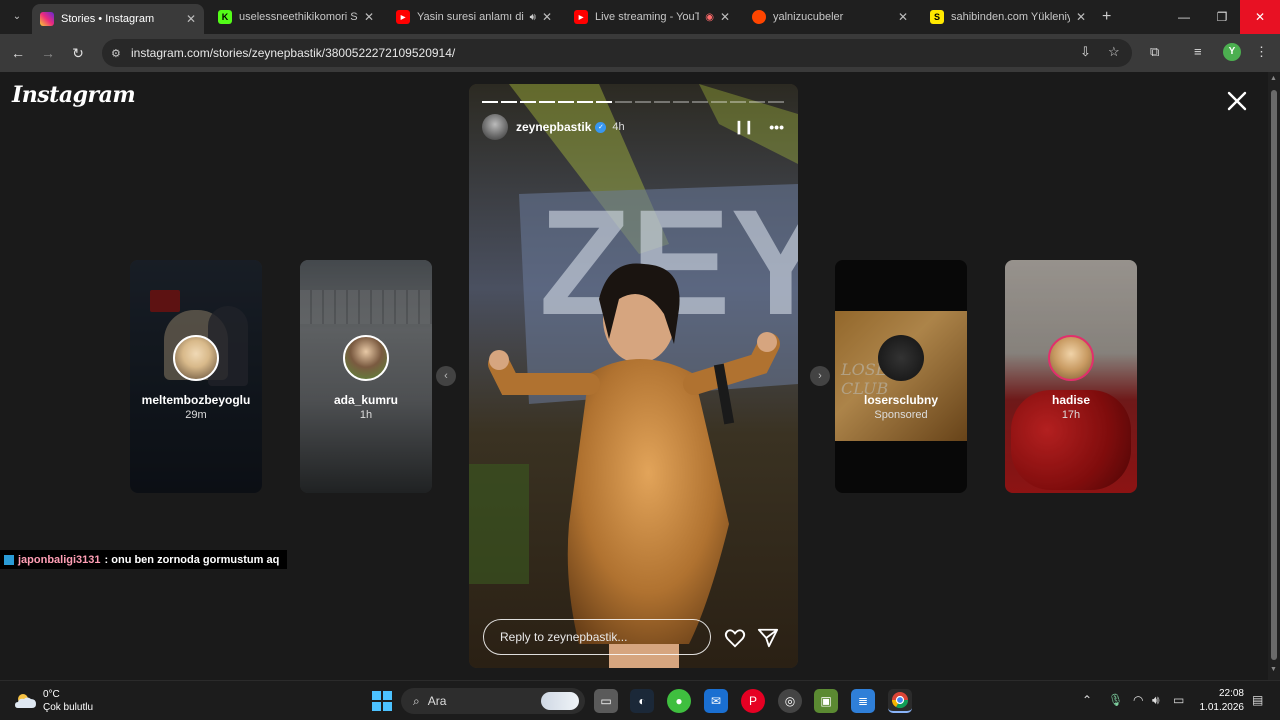 The image size is (1280, 720). I want to click on forward-arrow-icon: →, so click(48, 53).